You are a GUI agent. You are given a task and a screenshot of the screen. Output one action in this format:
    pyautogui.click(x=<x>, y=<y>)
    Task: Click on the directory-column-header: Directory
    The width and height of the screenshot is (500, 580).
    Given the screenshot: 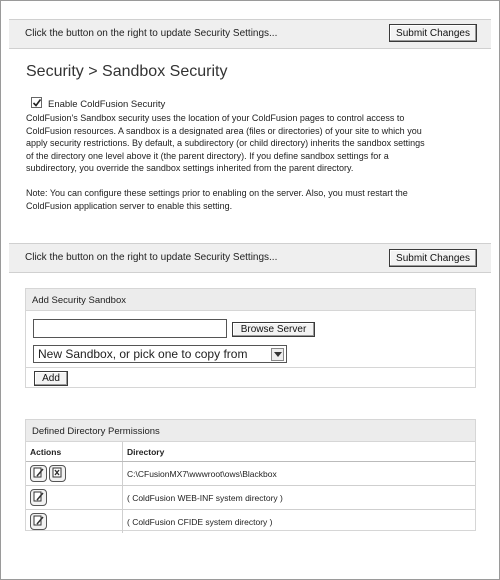 What is the action you would take?
    pyautogui.click(x=298, y=452)
    